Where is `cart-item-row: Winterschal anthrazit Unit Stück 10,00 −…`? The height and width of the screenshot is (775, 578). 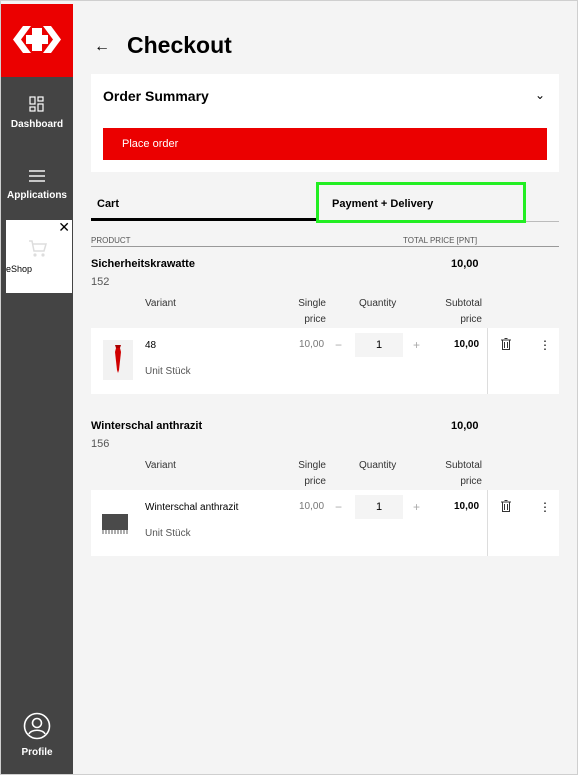 cart-item-row: Winterschal anthrazit Unit Stück 10,00 −… is located at coordinates (325, 523).